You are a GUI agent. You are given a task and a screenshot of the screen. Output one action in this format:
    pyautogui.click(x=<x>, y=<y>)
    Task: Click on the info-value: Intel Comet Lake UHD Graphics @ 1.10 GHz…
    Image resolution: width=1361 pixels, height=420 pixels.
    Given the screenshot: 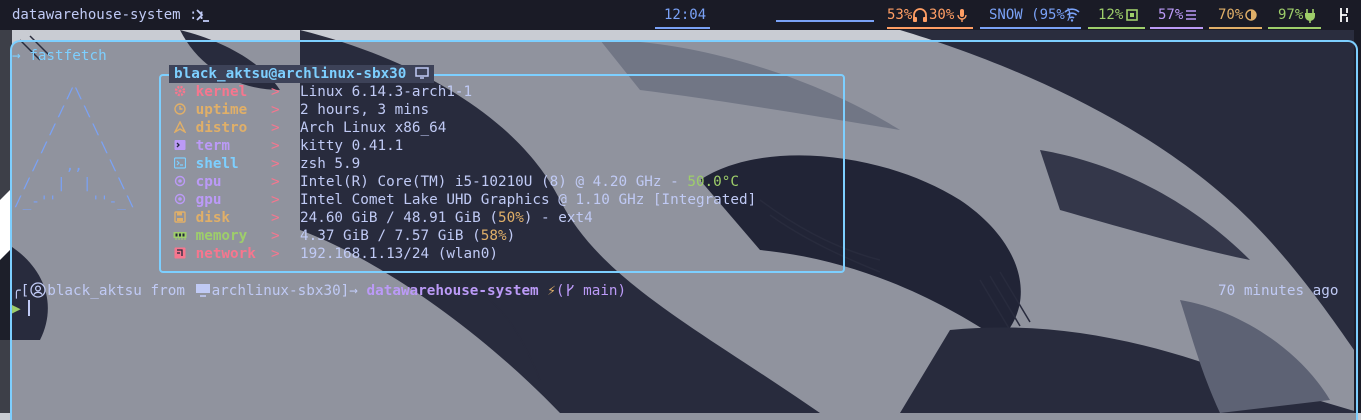 What is the action you would take?
    pyautogui.click(x=528, y=200)
    